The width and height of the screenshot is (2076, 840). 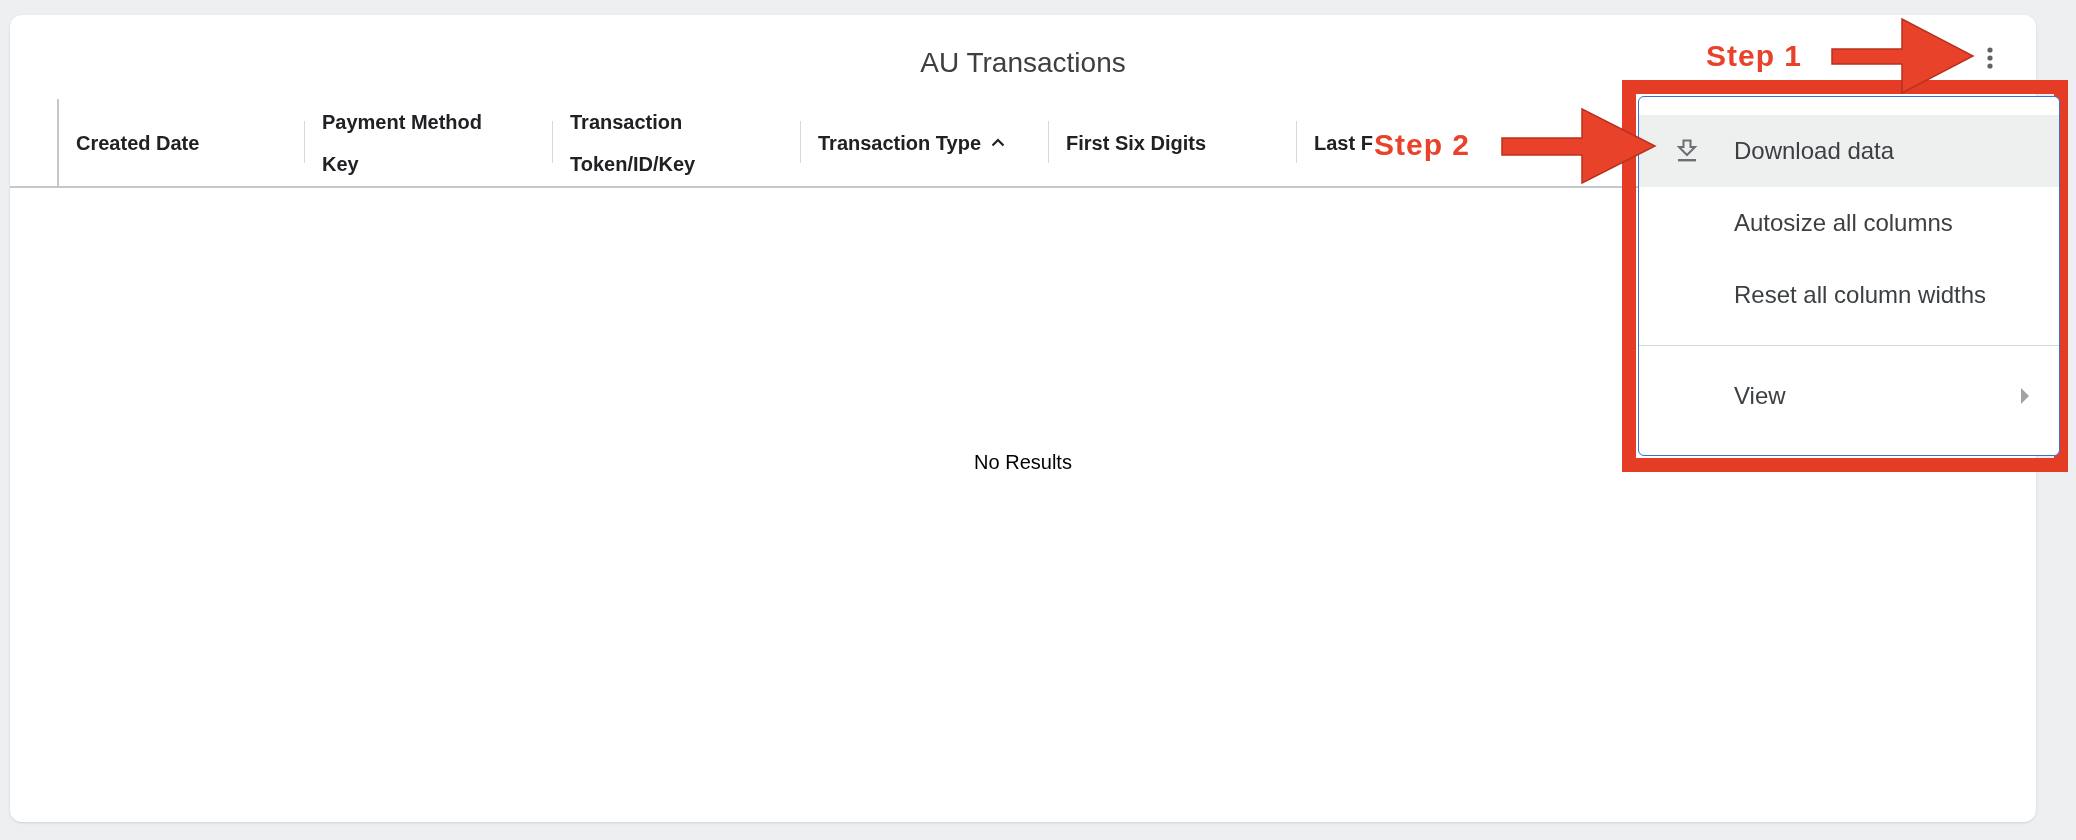 I want to click on empty-message: No Results, so click(x=1023, y=462).